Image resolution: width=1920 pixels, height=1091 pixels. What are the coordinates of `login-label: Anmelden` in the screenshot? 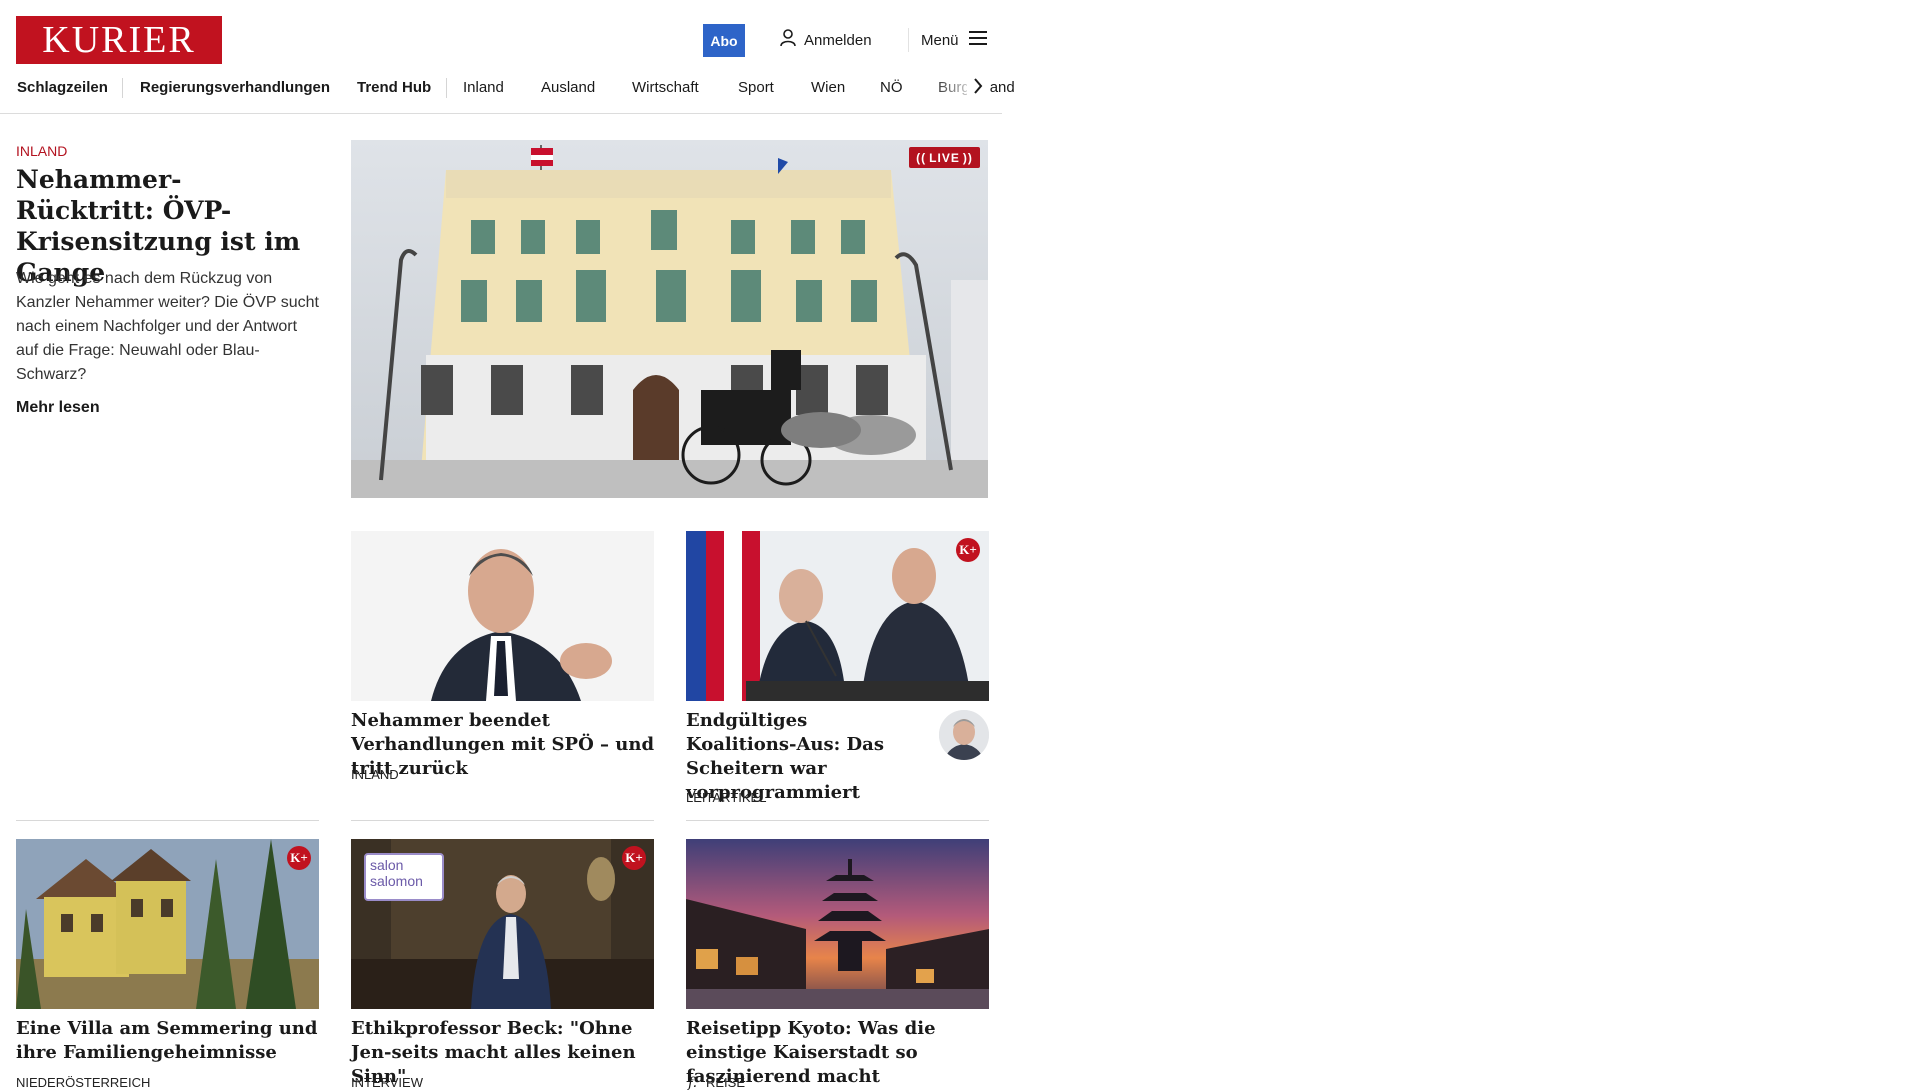 It's located at (838, 40).